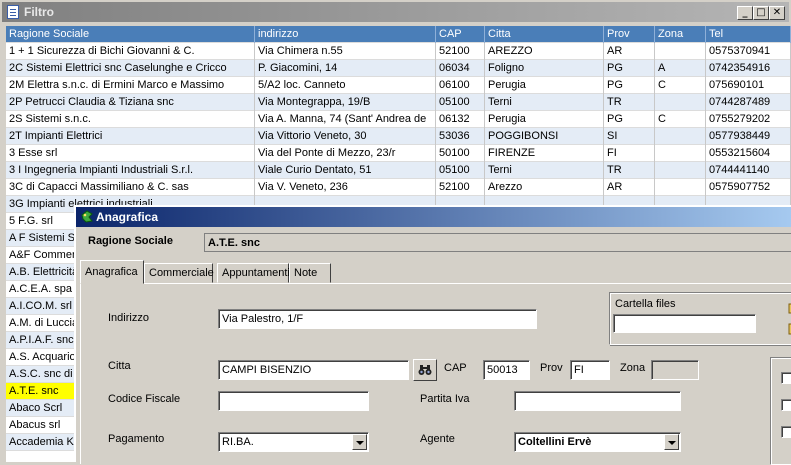 The height and width of the screenshot is (465, 791). Describe the element at coordinates (425, 370) in the screenshot. I see `search-citta-button` at that location.